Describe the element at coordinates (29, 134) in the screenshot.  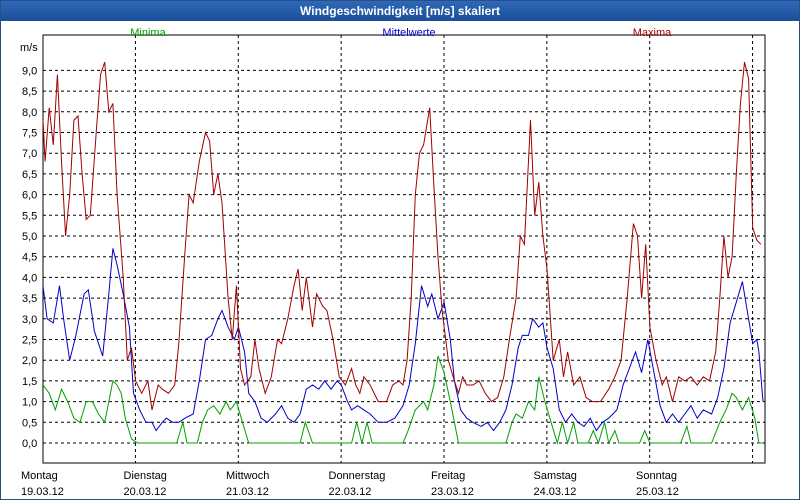
I see `y-tick-label: 7,5` at that location.